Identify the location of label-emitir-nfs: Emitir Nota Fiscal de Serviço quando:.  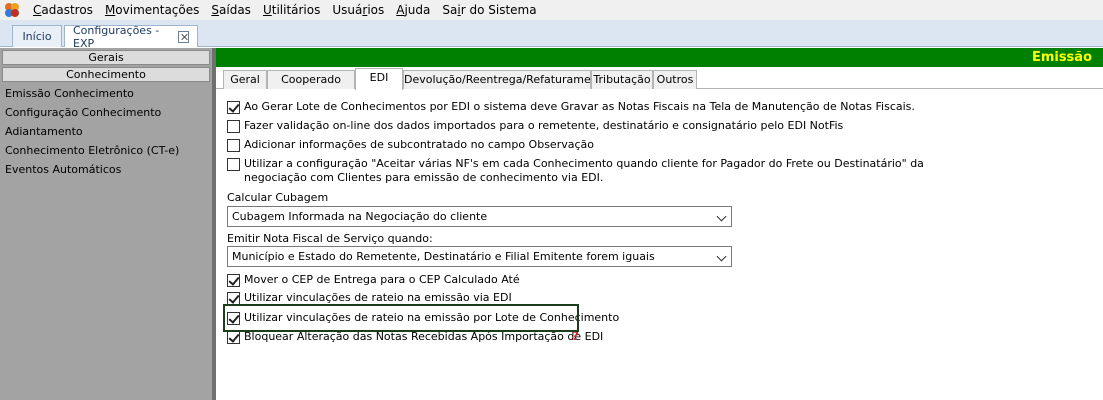
(330, 238).